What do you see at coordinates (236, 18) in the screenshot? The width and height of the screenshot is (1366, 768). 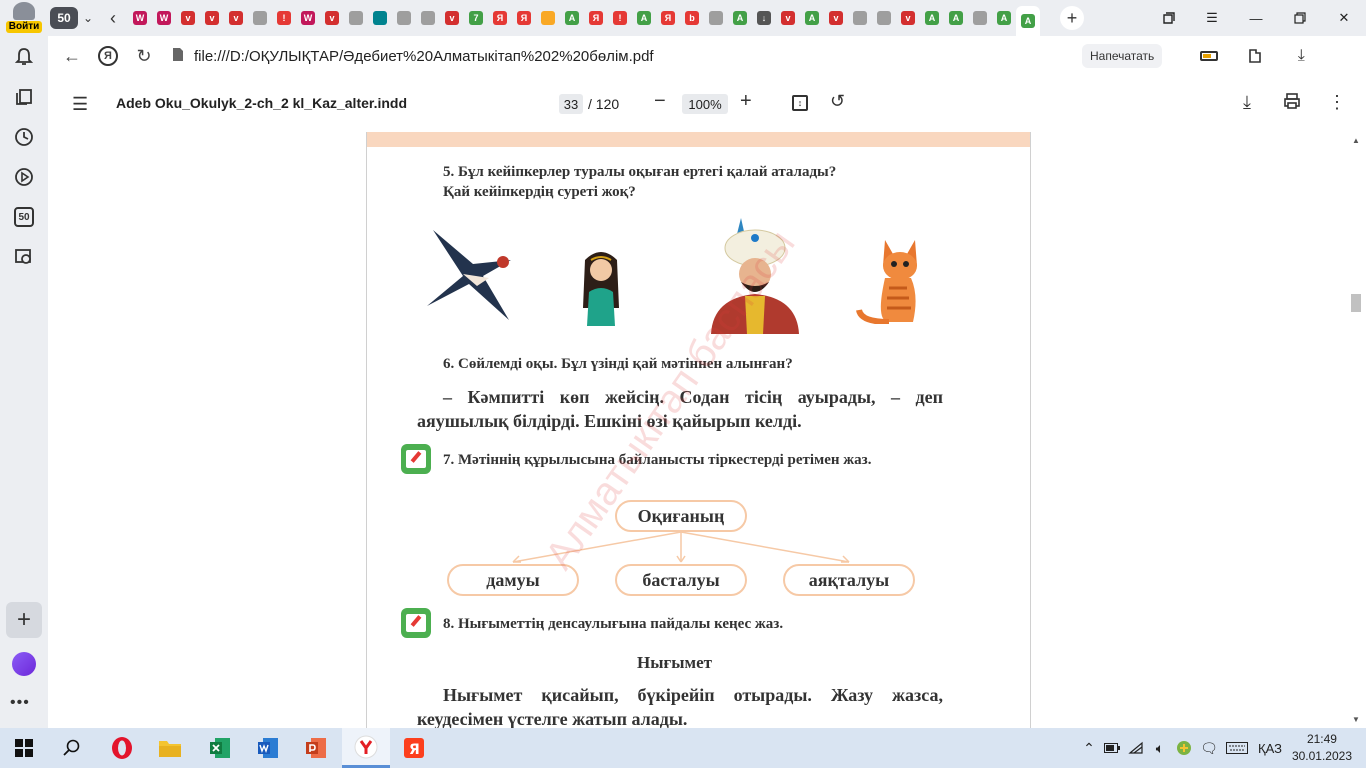 I see `tab-5: v` at bounding box center [236, 18].